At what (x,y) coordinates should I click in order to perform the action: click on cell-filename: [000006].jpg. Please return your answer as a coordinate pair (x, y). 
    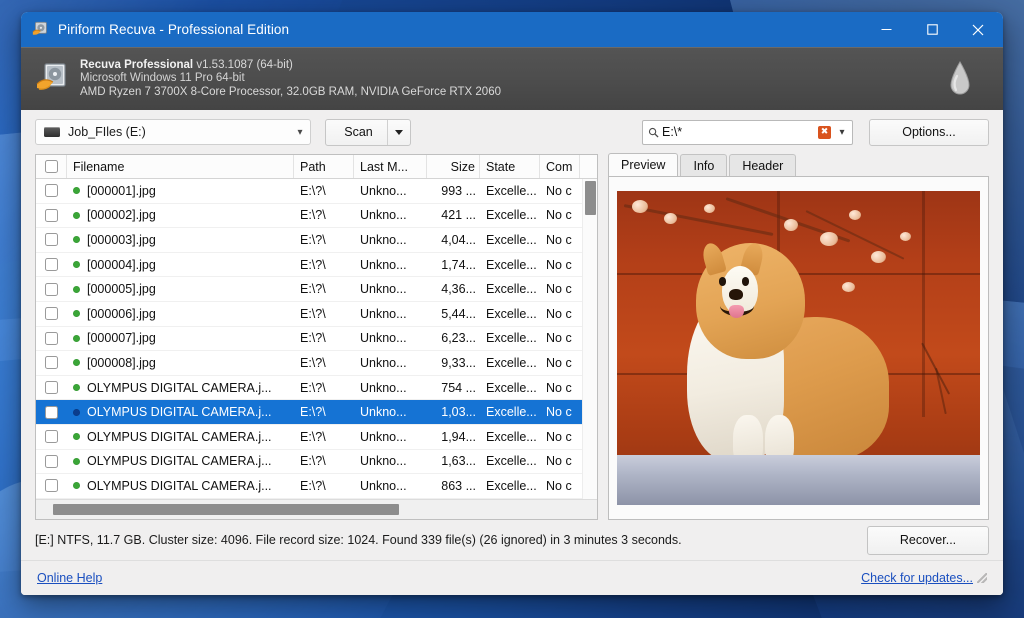
    Looking at the image, I should click on (180, 314).